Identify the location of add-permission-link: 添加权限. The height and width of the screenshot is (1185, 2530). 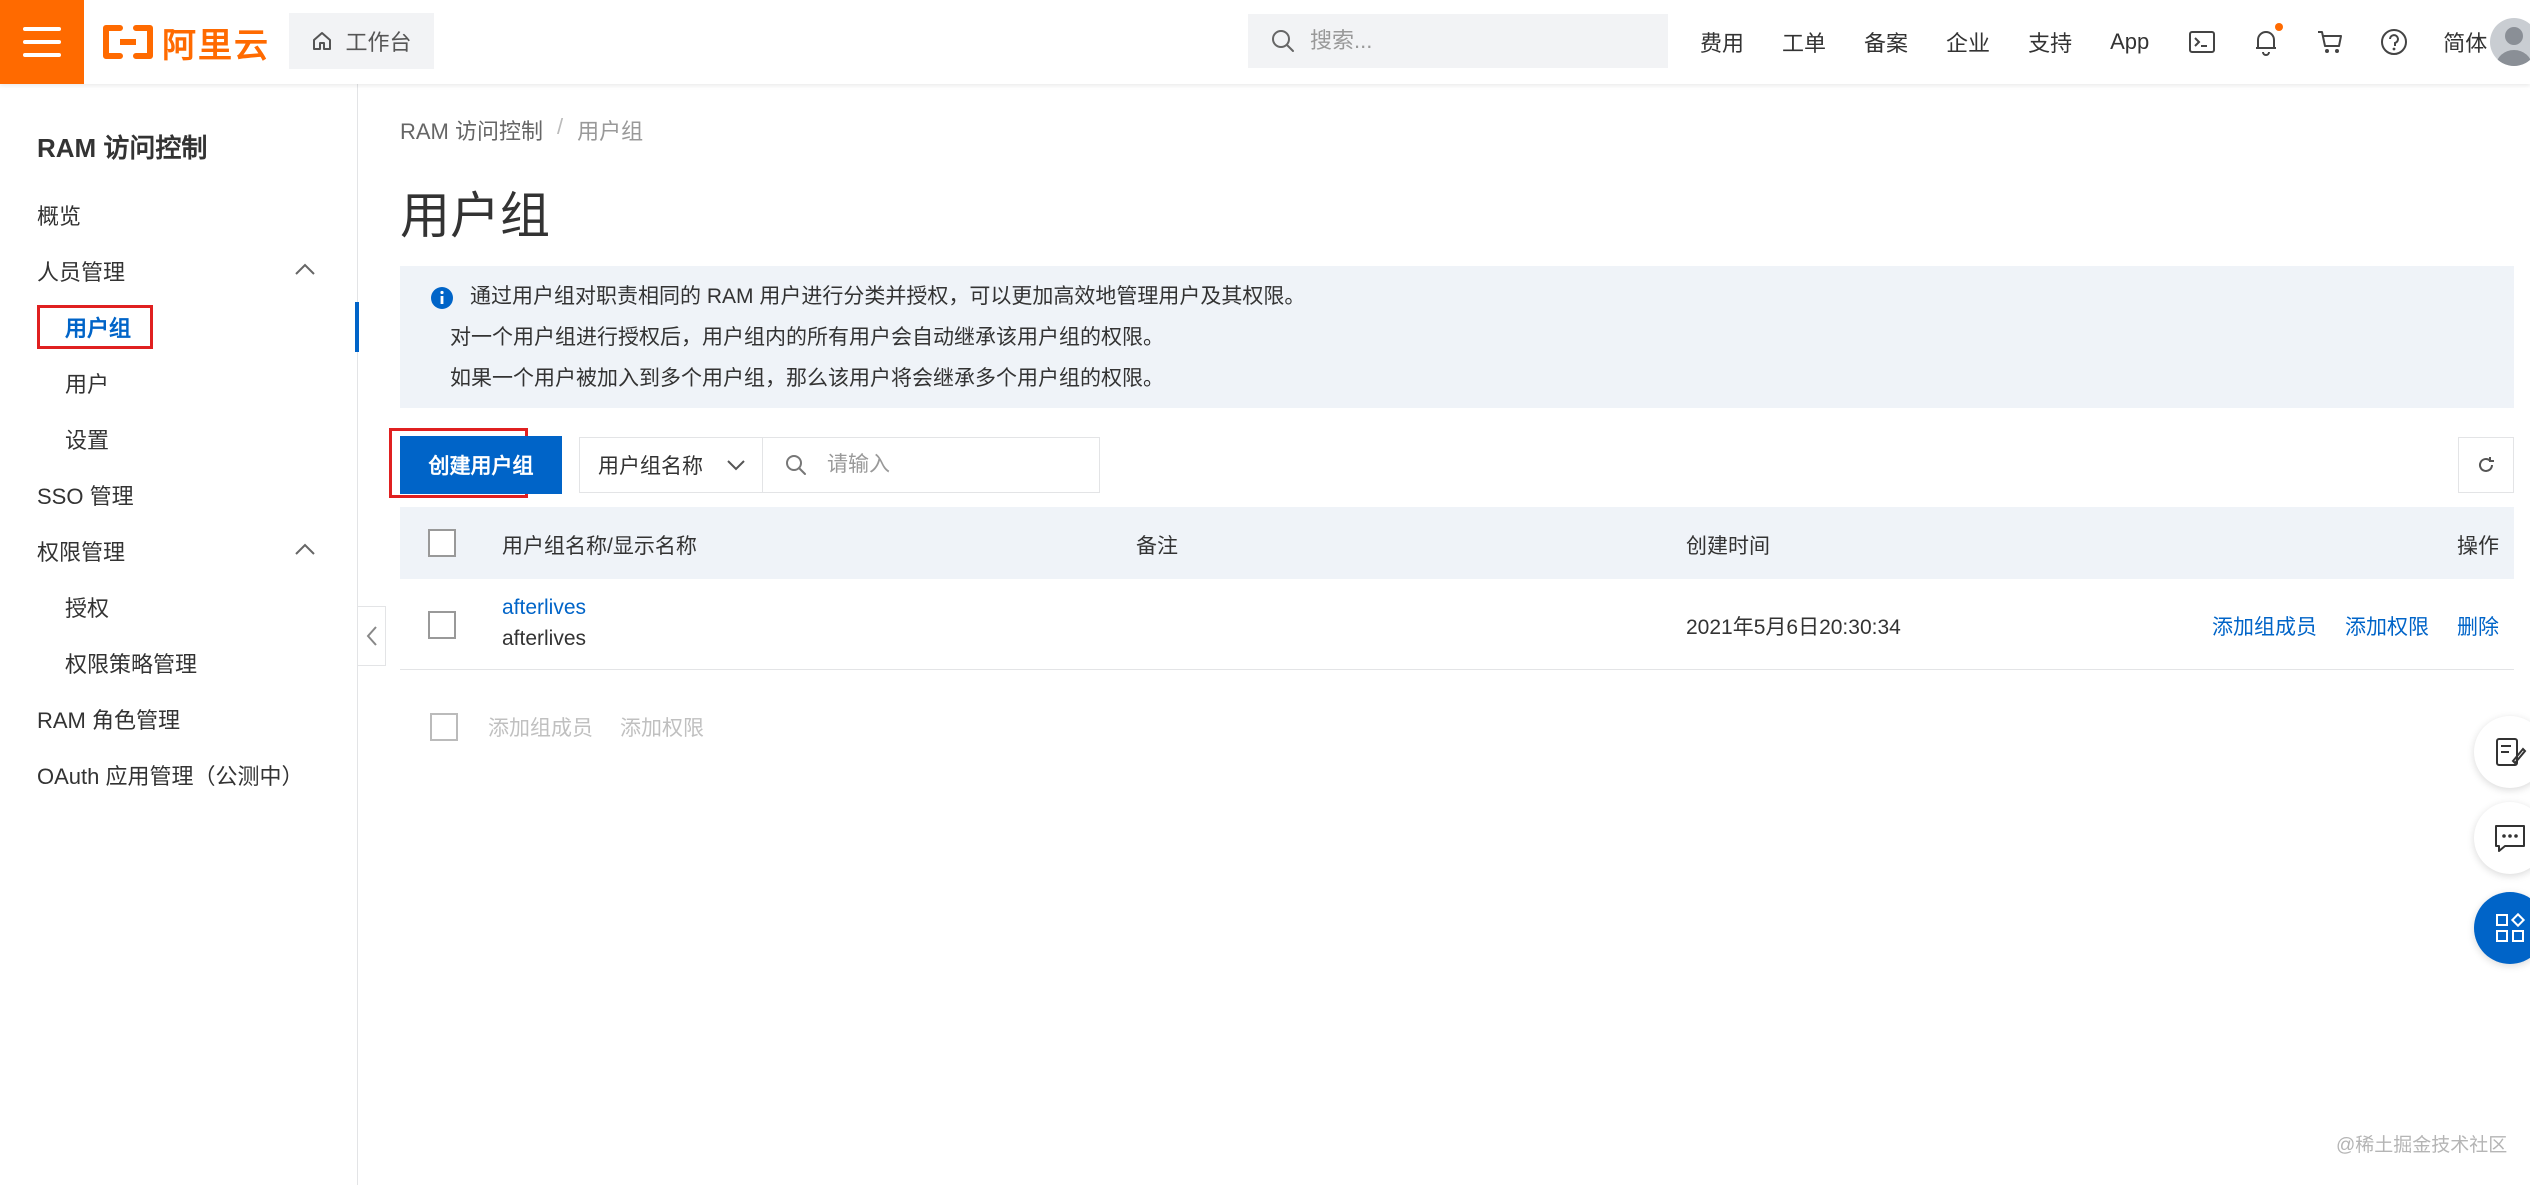
(2387, 626).